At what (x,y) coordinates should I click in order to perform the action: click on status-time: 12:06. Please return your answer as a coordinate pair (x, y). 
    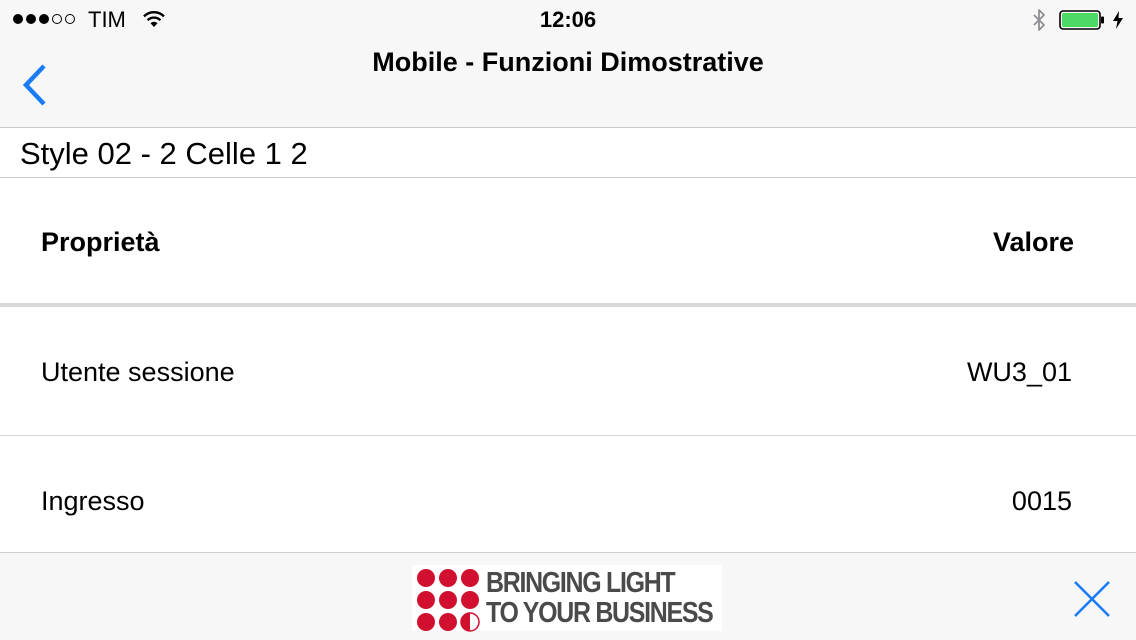
    Looking at the image, I should click on (568, 19).